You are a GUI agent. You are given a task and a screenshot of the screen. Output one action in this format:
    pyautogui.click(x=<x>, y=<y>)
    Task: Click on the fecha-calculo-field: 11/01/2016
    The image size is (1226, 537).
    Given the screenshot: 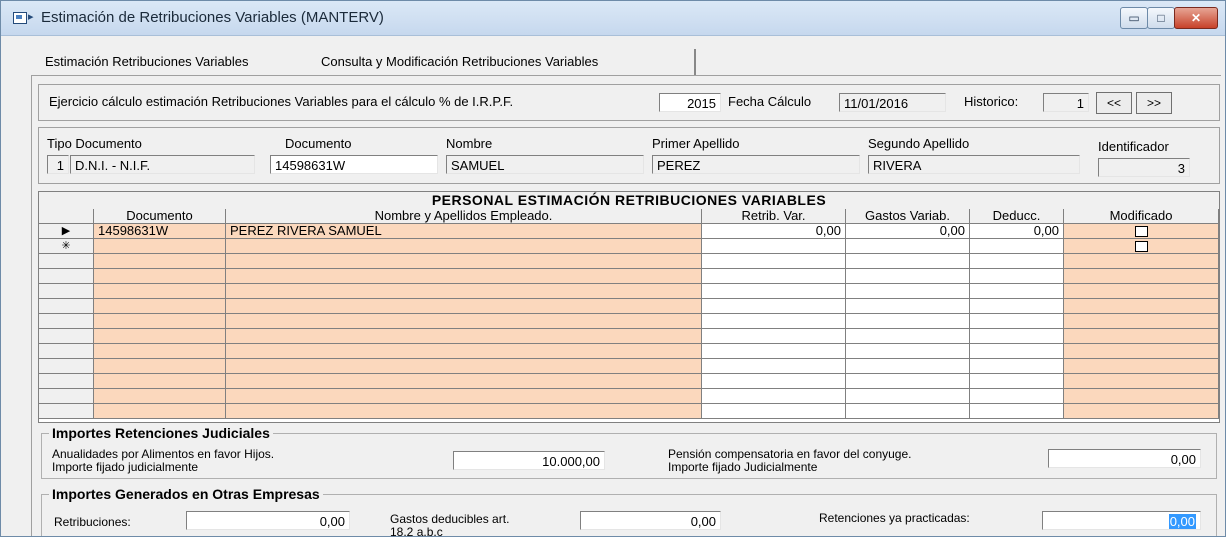 What is the action you would take?
    pyautogui.click(x=892, y=102)
    